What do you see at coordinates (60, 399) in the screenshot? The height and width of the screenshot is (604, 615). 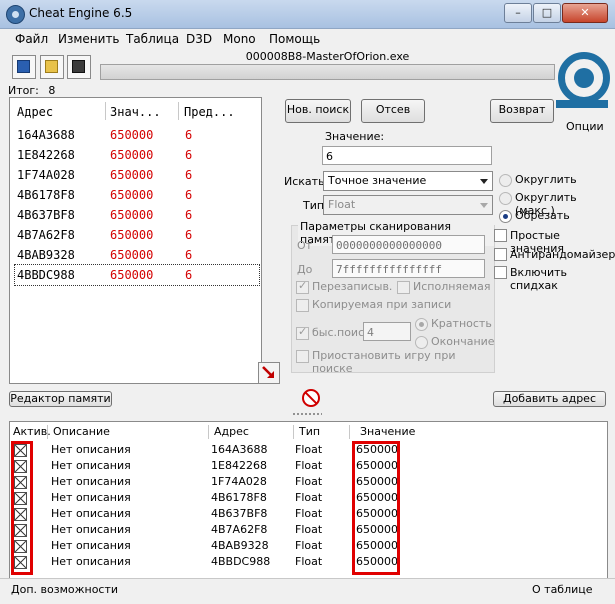 I see `memory-view-button: Редактор памяти` at bounding box center [60, 399].